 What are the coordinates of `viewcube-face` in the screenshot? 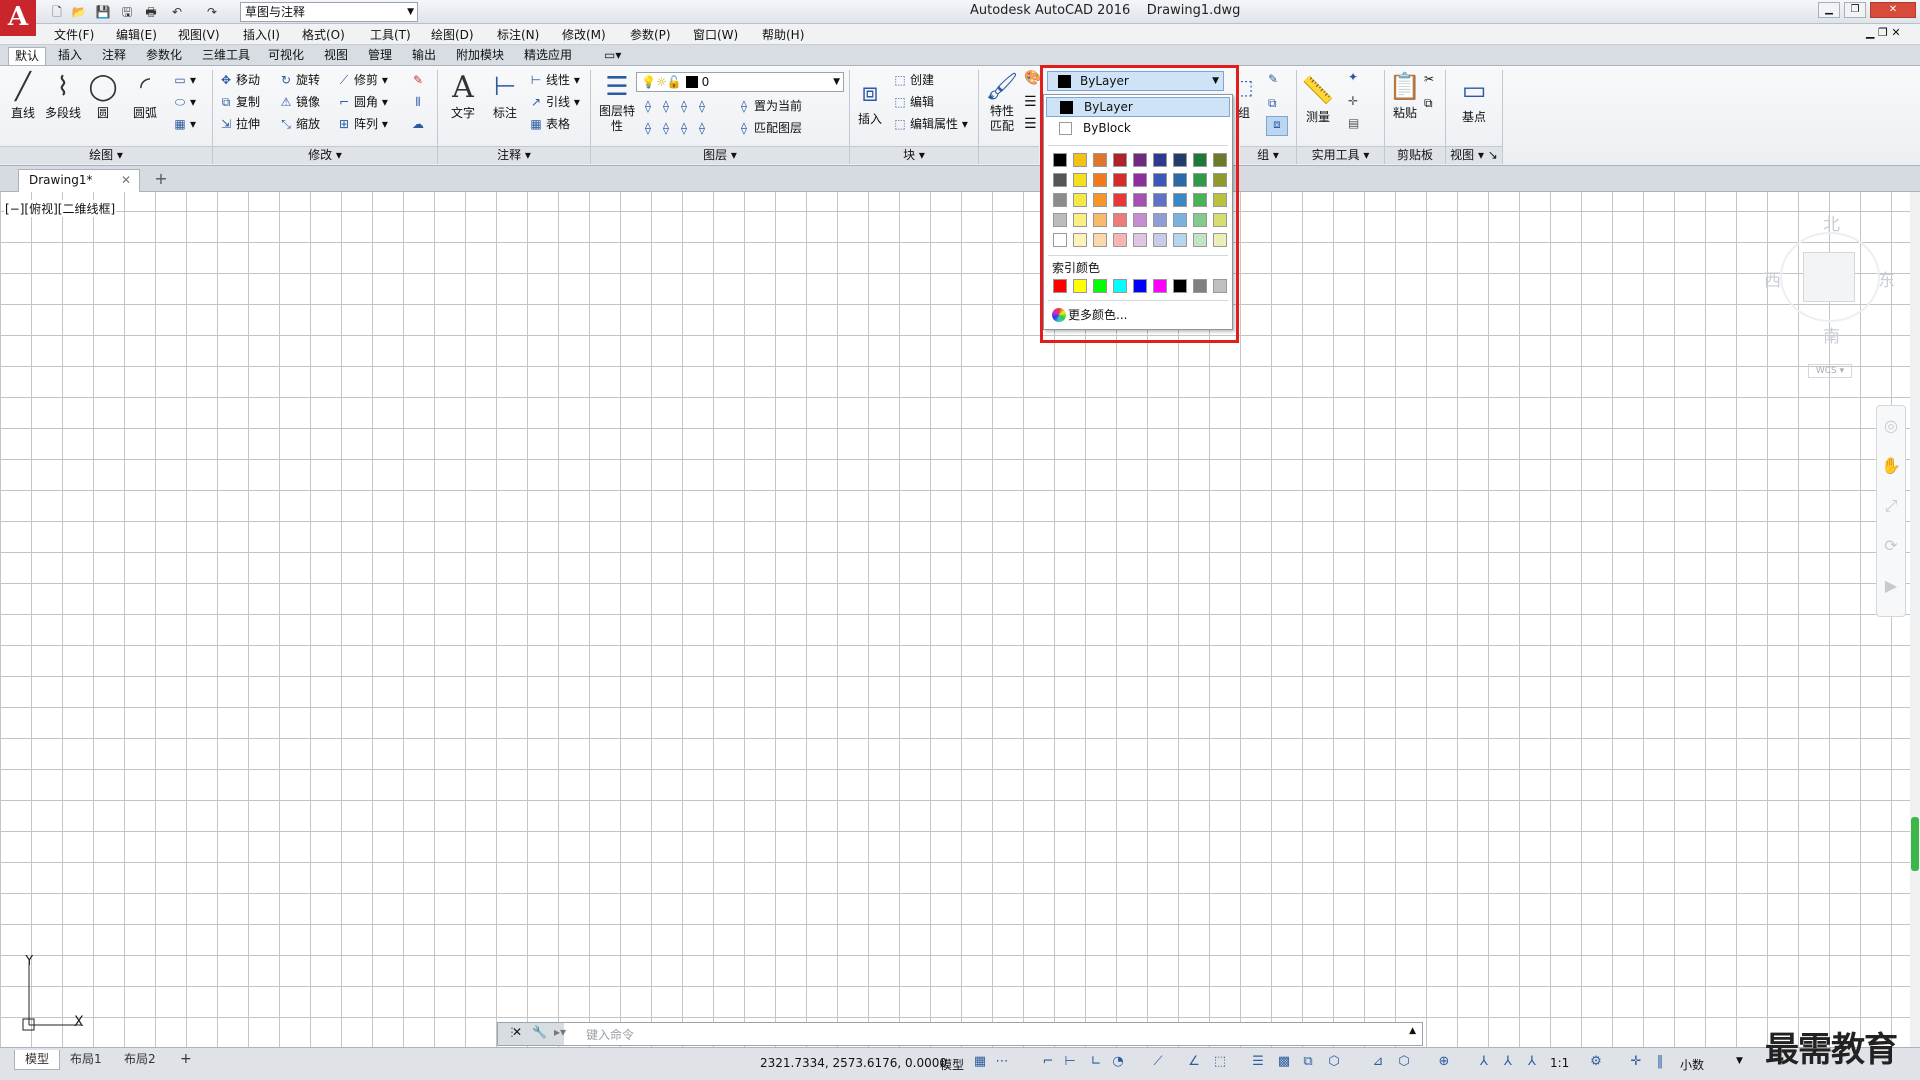 It's located at (1829, 277).